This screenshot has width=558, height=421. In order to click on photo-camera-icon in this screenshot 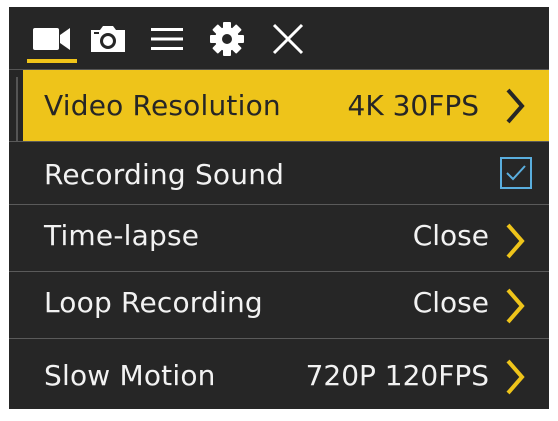, I will do `click(108, 39)`.